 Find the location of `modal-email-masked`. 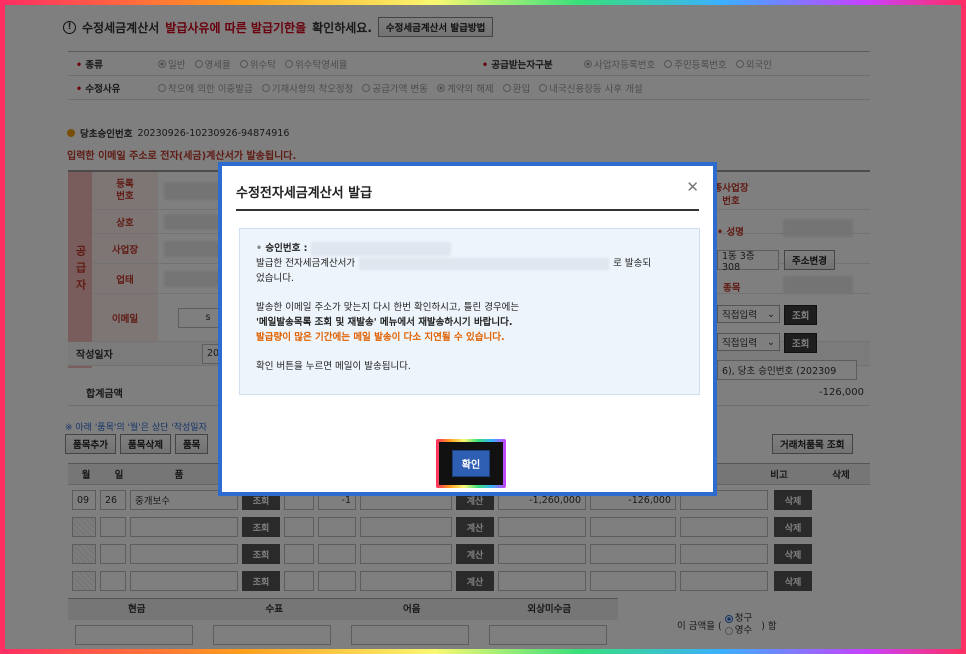

modal-email-masked is located at coordinates (484, 263).